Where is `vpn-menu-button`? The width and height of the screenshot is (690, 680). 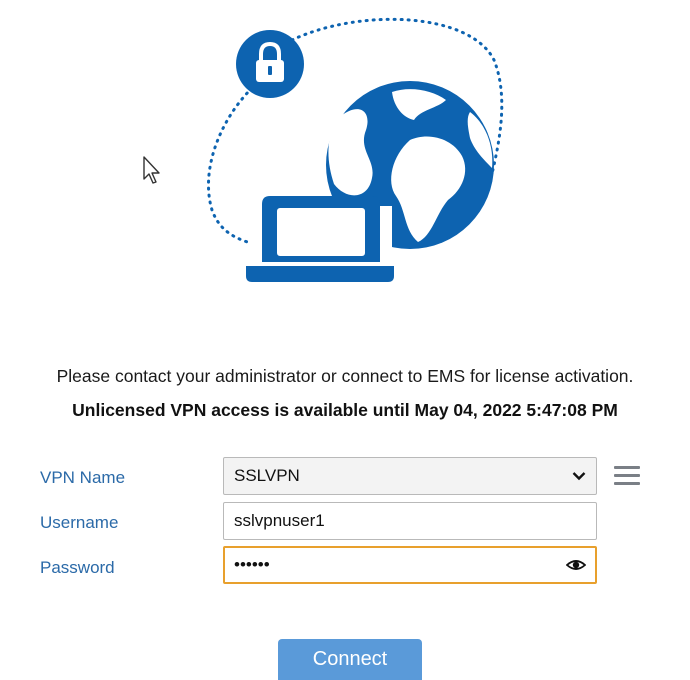
vpn-menu-button is located at coordinates (627, 478).